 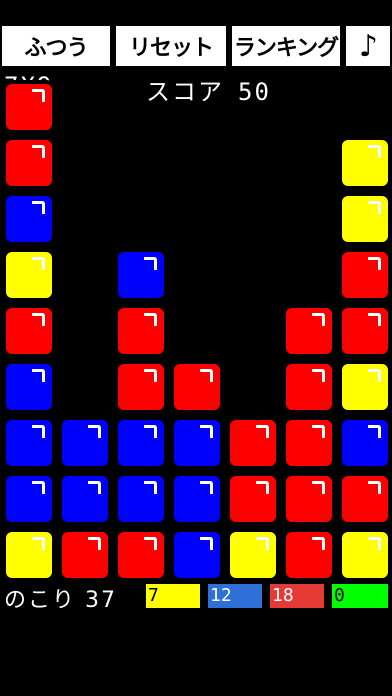 I want to click on reset-button: リセット, so click(x=171, y=46).